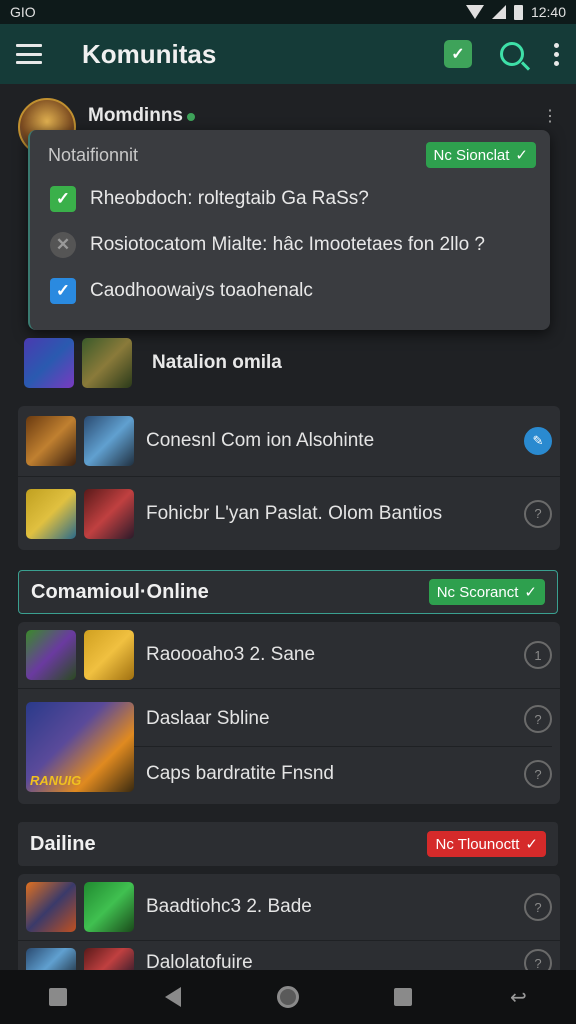 The width and height of the screenshot is (576, 1024). What do you see at coordinates (217, 362) in the screenshot?
I see `featured-label: Natalion omila` at bounding box center [217, 362].